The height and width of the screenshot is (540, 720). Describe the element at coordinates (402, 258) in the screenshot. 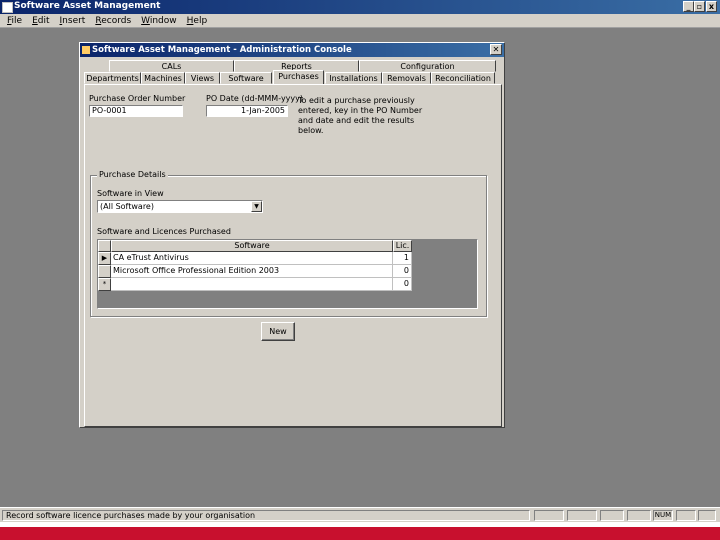

I see `table-cell-licences: 1` at that location.